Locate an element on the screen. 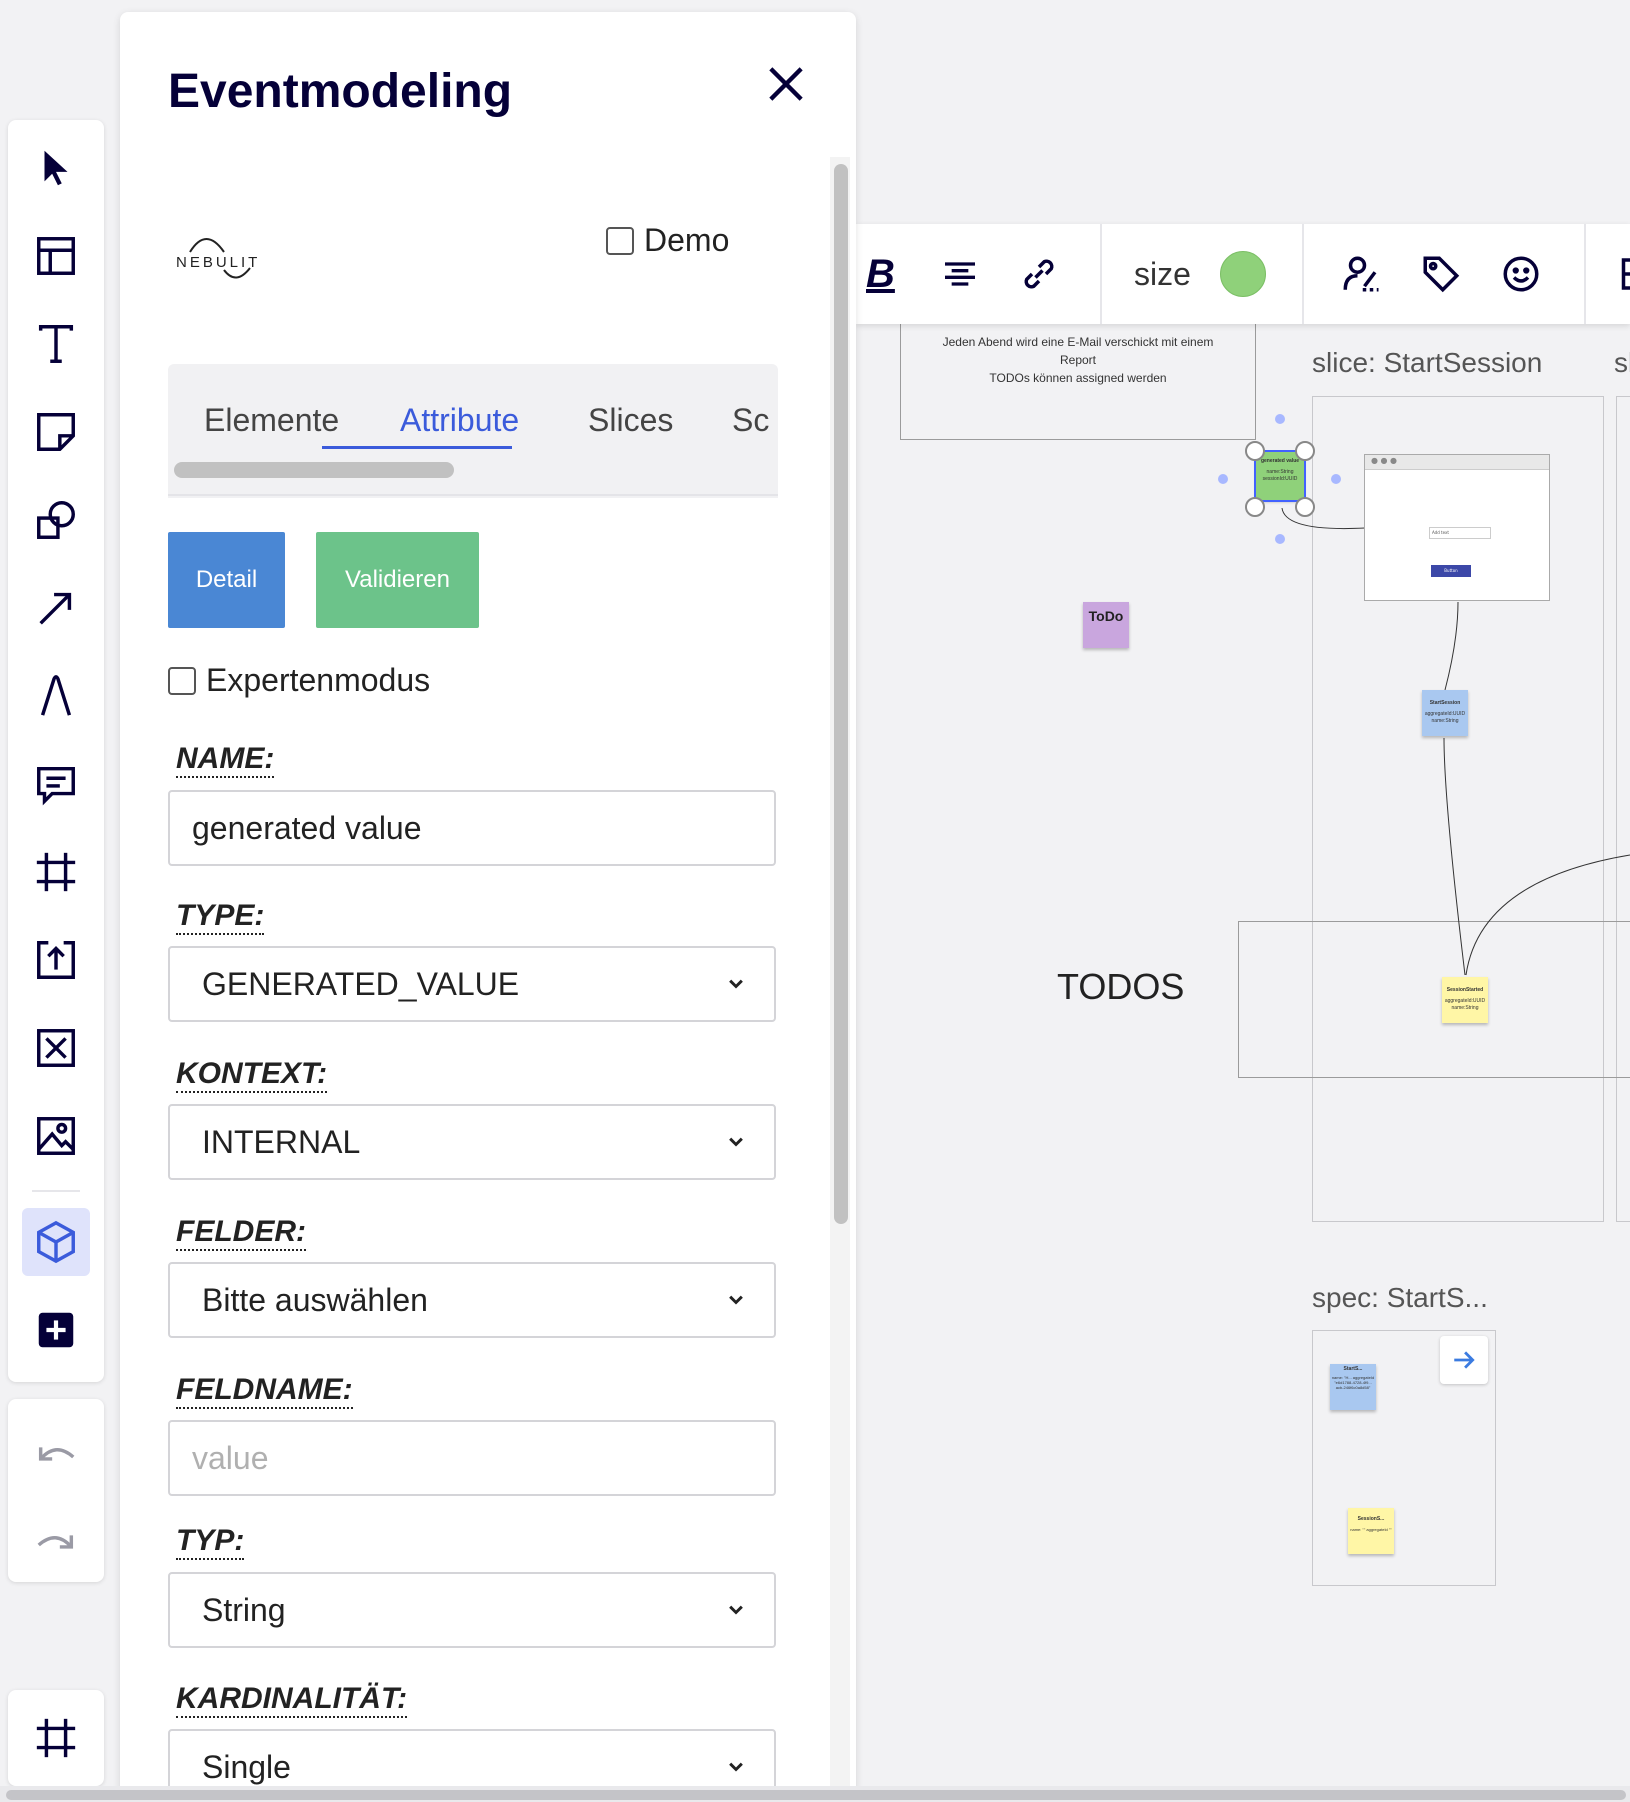 The image size is (1630, 1802). close-panel-button is located at coordinates (786, 84).